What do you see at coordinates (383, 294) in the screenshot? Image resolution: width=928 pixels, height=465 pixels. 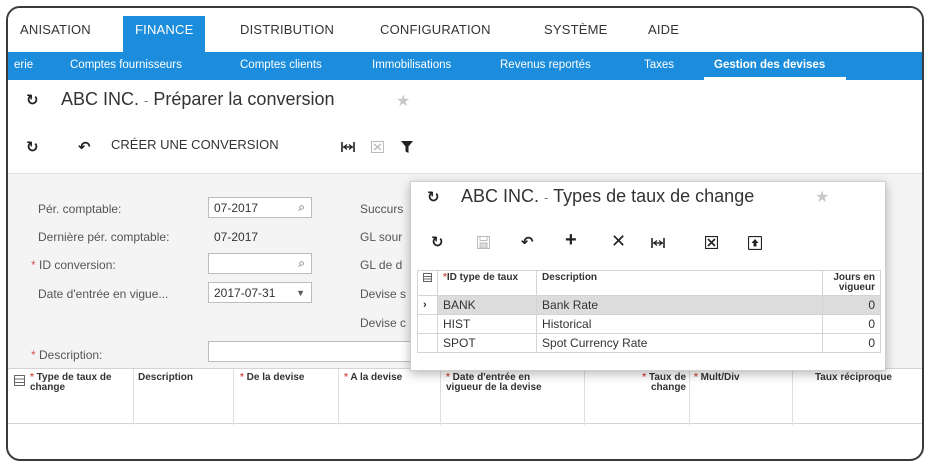 I see `devise-source-label: Devise s` at bounding box center [383, 294].